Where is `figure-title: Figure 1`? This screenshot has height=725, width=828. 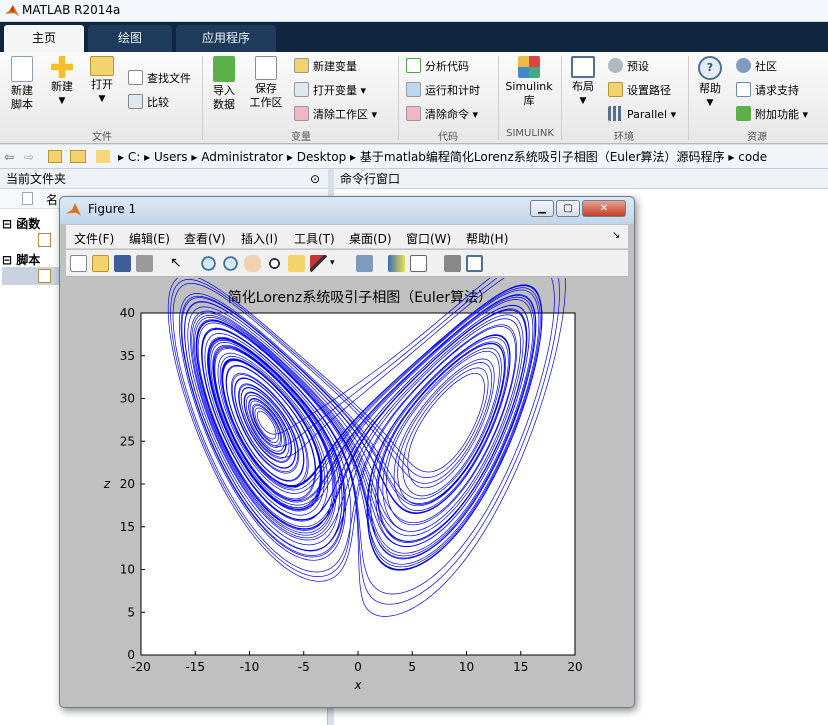
figure-title: Figure 1 is located at coordinates (112, 209).